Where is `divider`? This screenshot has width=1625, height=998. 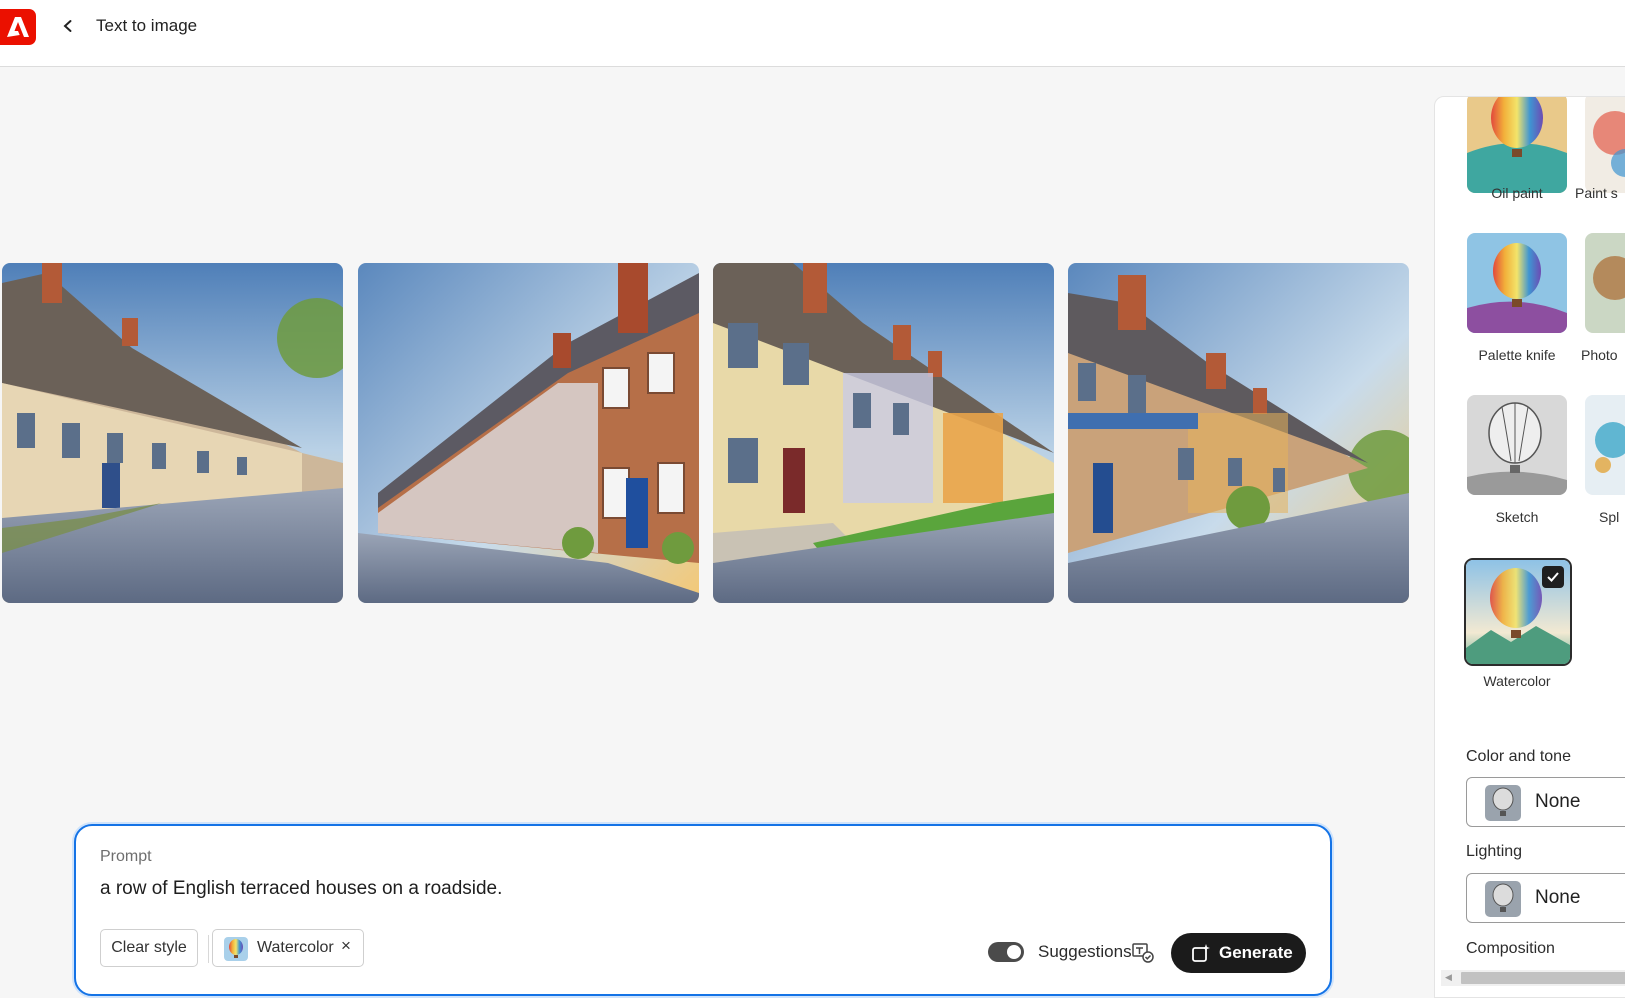
divider is located at coordinates (208, 949).